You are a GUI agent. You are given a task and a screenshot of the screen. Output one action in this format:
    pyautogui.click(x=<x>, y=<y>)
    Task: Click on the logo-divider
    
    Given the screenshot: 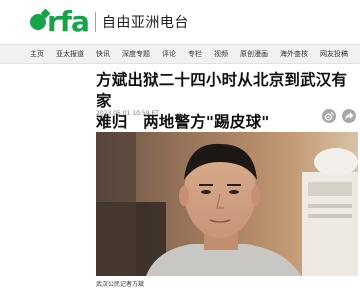 What is the action you would take?
    pyautogui.click(x=95, y=22)
    